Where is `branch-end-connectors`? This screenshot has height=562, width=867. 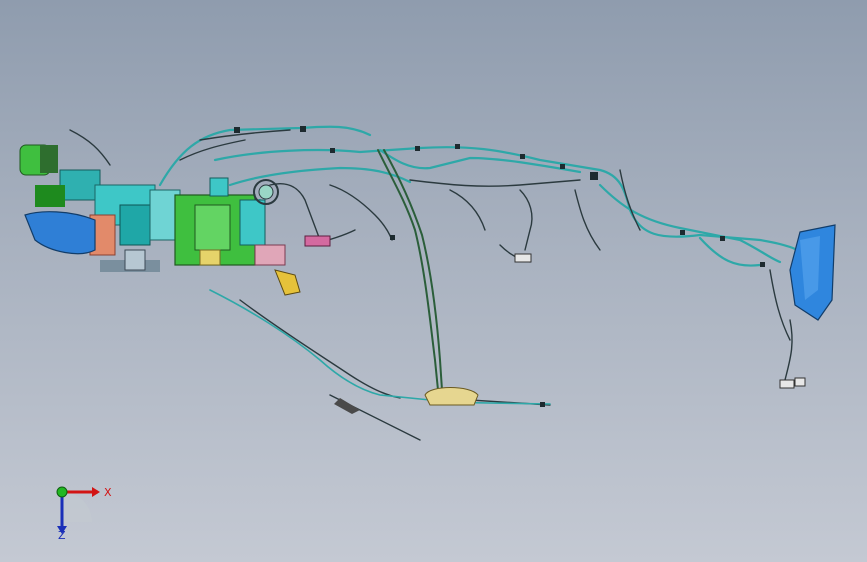
branch-end-connectors is located at coordinates (570, 395).